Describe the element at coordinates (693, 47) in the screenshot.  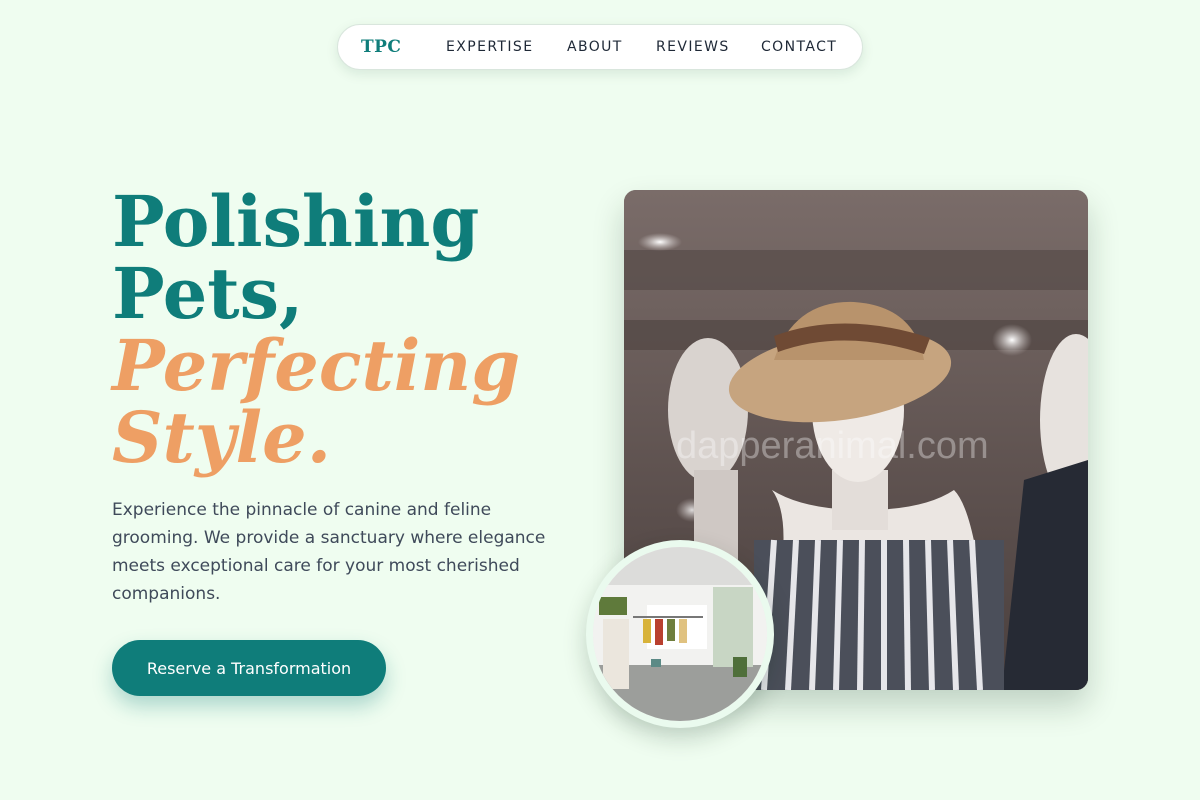
I see `nav-link-reviews: REVIEWS` at that location.